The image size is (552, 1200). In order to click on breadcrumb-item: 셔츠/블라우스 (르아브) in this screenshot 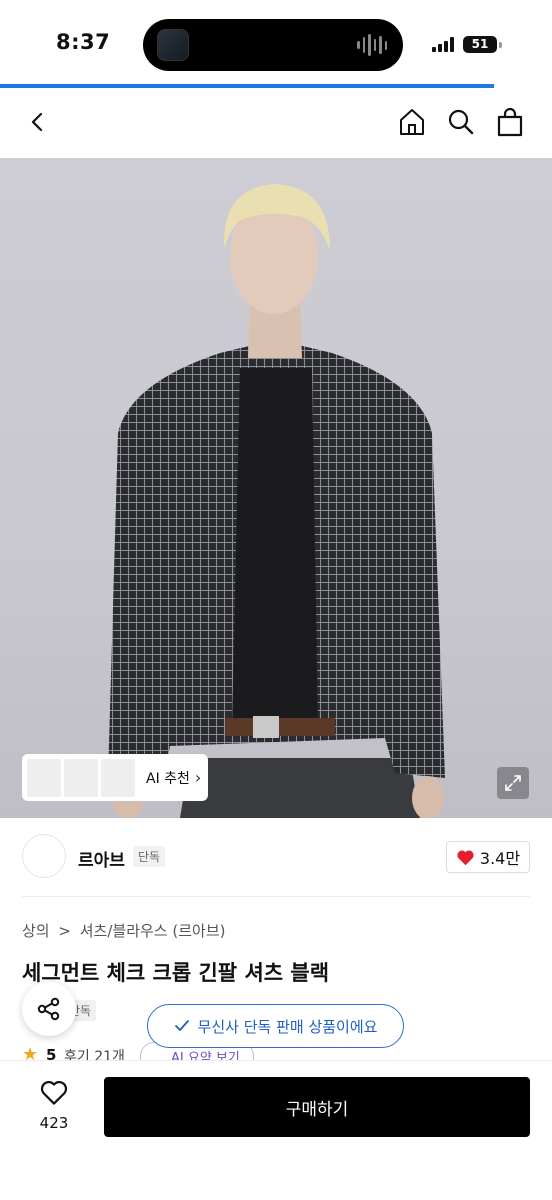, I will do `click(153, 931)`.